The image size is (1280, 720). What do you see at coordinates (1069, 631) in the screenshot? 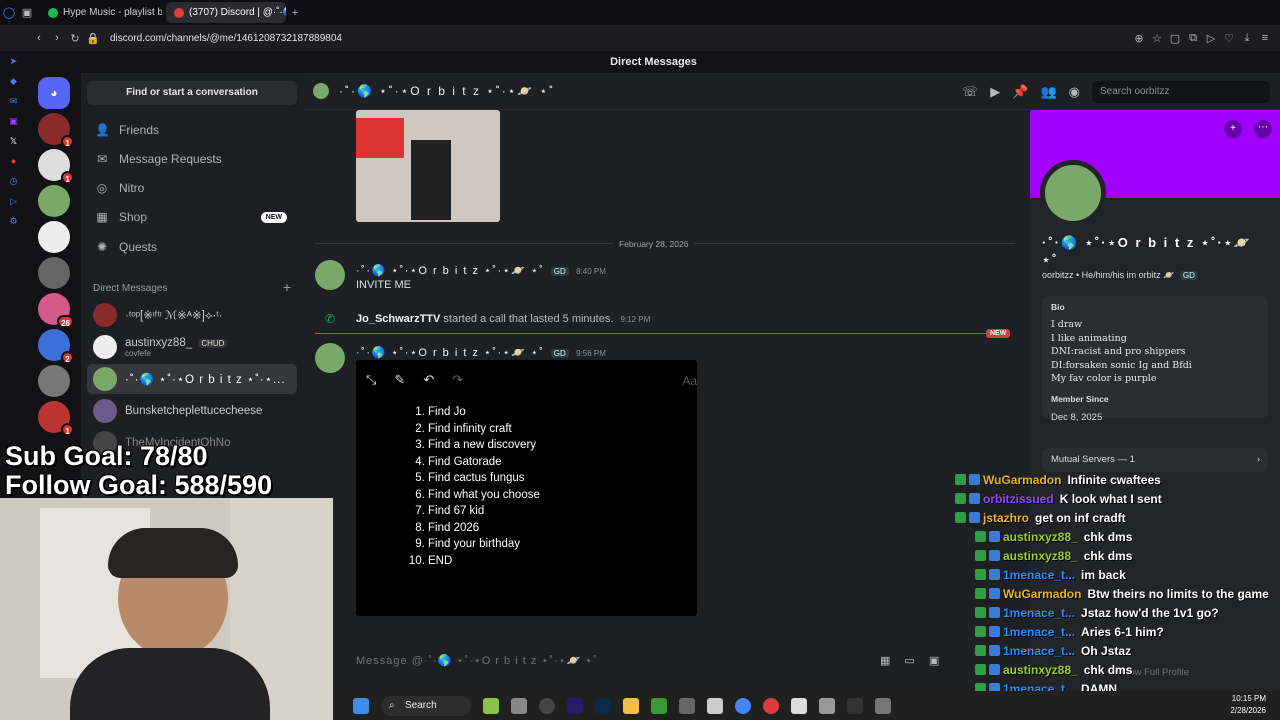
I see `stream-chat-message: 1menace_t... Aries 6-1 him?` at bounding box center [1069, 631].